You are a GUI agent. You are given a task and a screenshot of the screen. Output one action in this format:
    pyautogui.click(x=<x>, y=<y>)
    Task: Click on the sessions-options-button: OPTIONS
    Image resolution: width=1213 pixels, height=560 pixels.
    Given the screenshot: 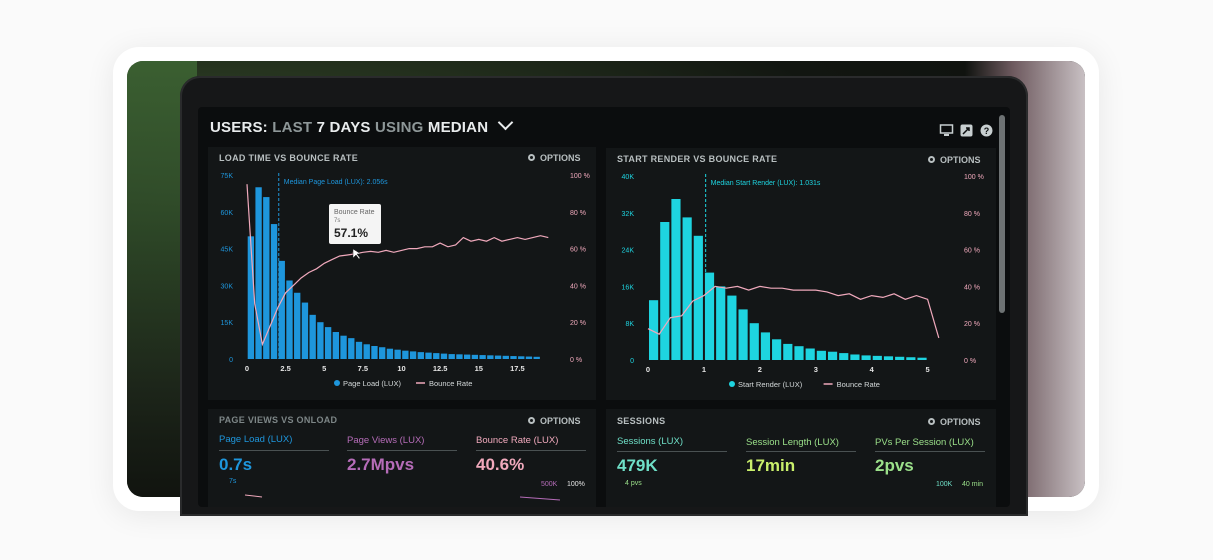 What is the action you would take?
    pyautogui.click(x=954, y=422)
    